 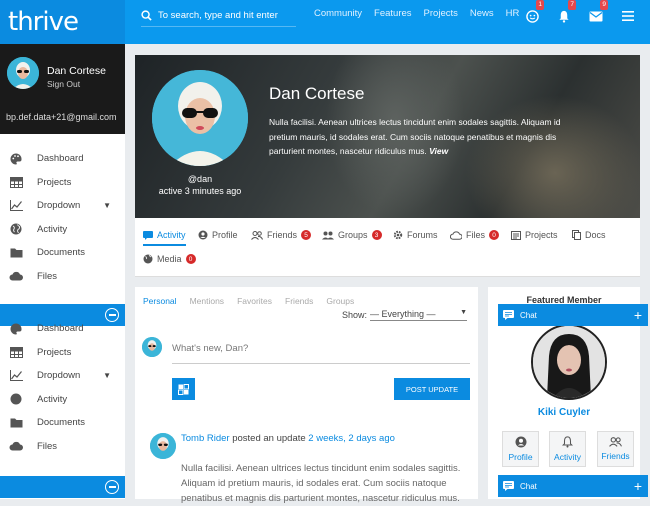 What do you see at coordinates (534, 235) in the screenshot?
I see `tab-projects: Projects` at bounding box center [534, 235].